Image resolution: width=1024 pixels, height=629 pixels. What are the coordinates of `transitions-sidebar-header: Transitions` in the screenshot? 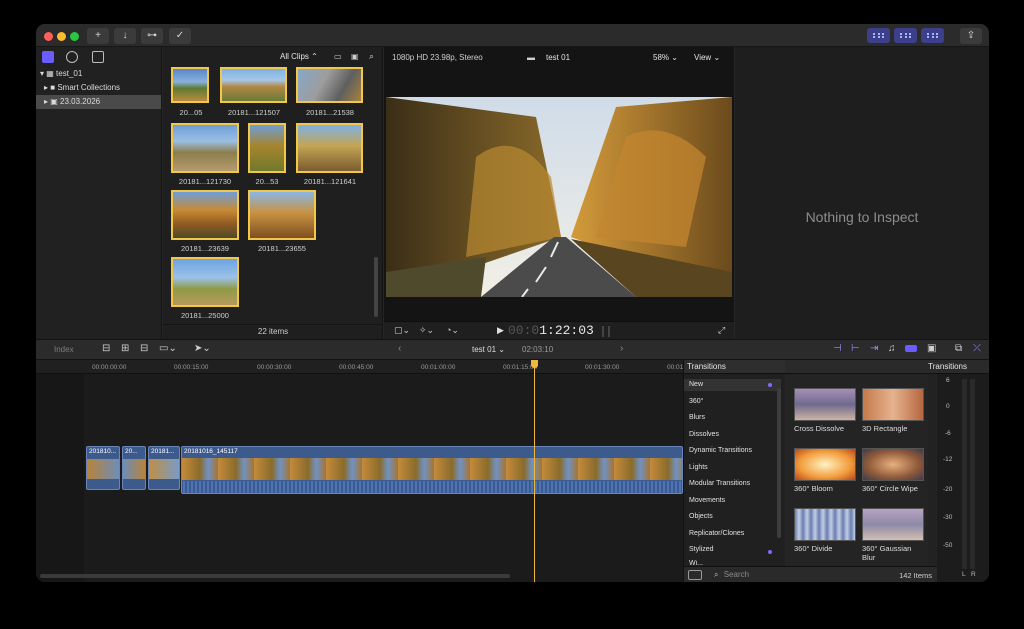 It's located at (734, 367).